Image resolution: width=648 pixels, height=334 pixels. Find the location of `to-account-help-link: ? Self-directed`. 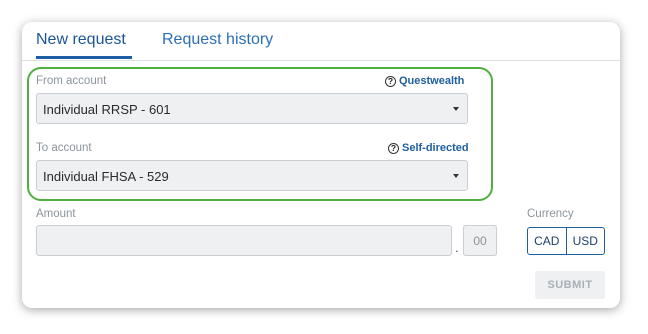

to-account-help-link: ? Self-directed is located at coordinates (428, 148).